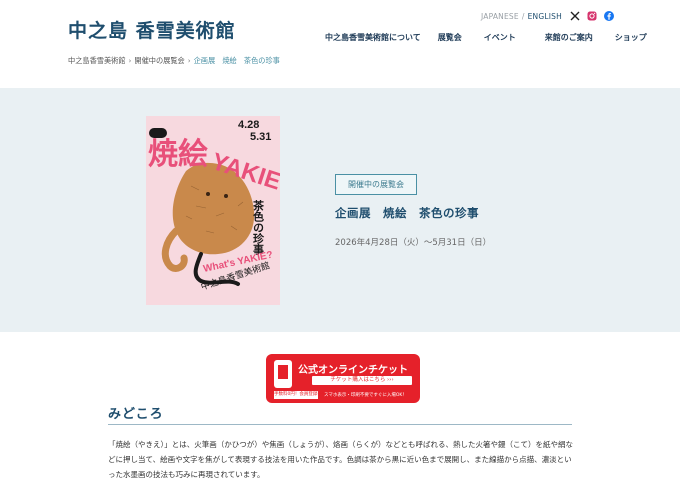  What do you see at coordinates (236, 60) in the screenshot?
I see `breadcrumb-current-page: 企画展 焼絵 茶色の珍事` at bounding box center [236, 60].